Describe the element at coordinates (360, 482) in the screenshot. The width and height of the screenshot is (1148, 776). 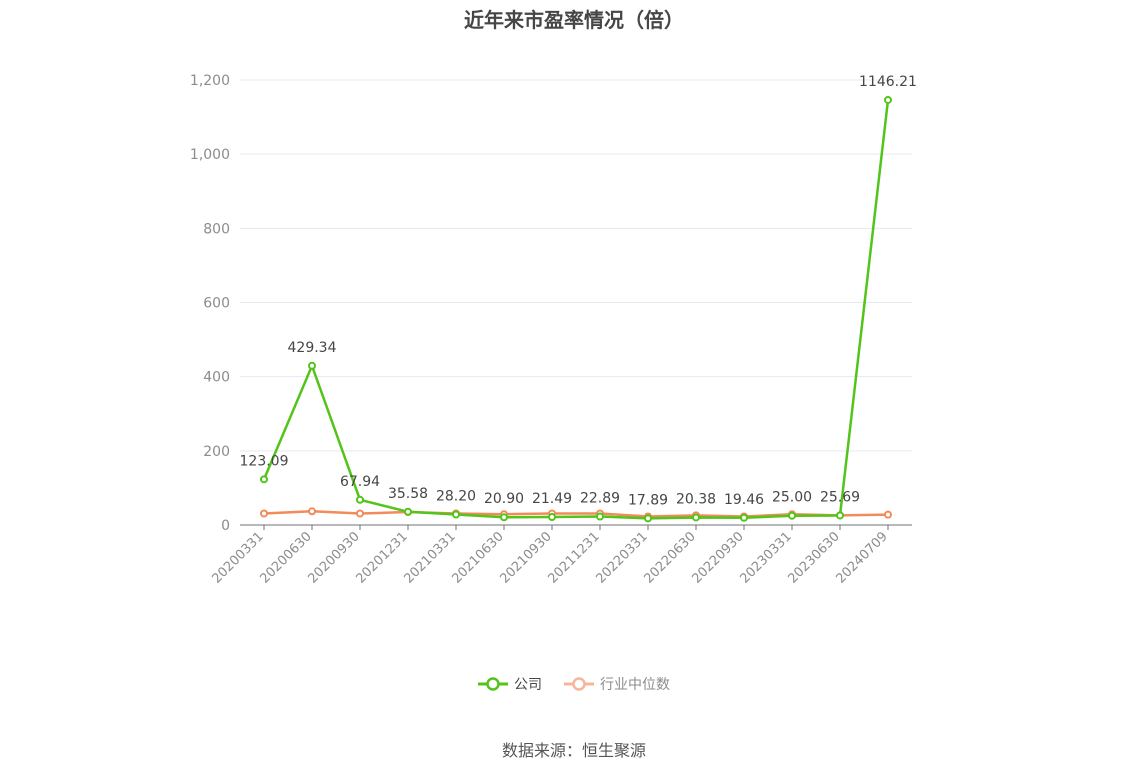
I see `company-data-label: 67.94` at that location.